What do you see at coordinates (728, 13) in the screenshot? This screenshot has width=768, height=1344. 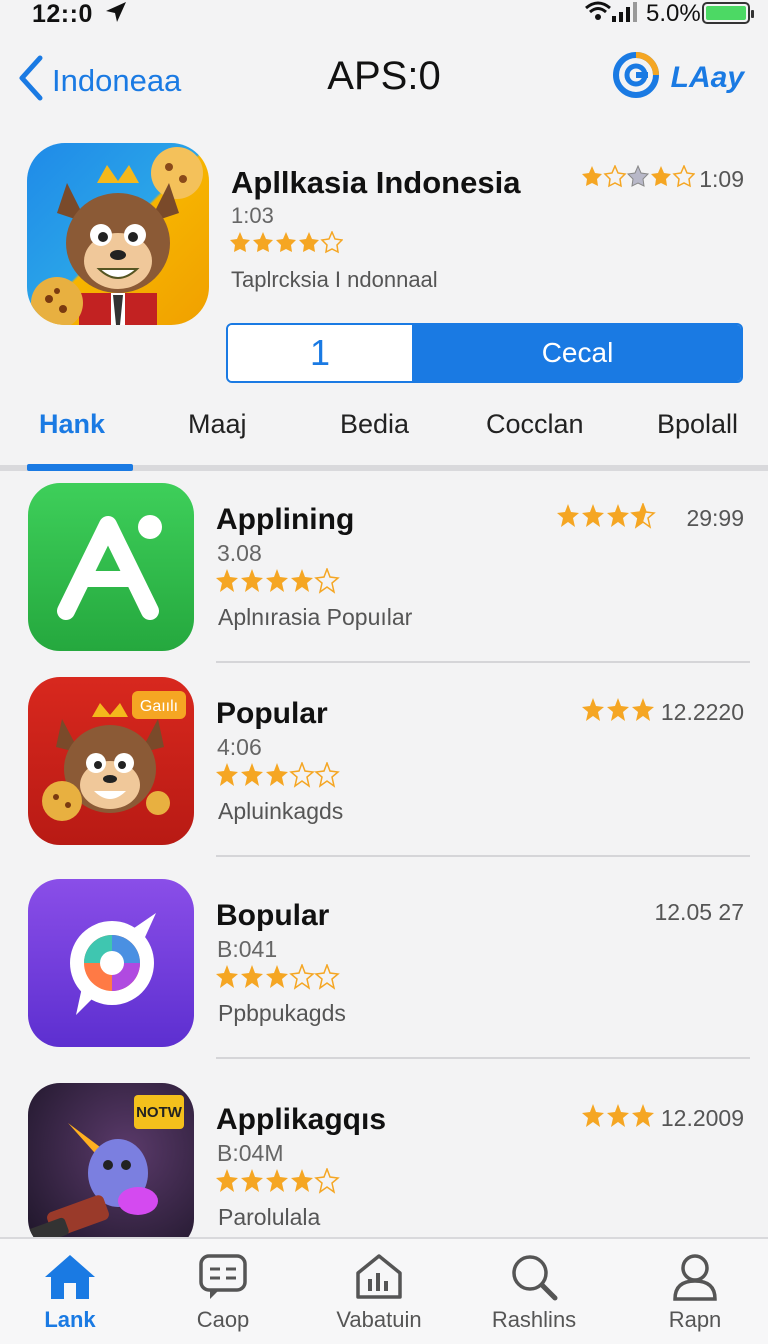 I see `battery-icon` at bounding box center [728, 13].